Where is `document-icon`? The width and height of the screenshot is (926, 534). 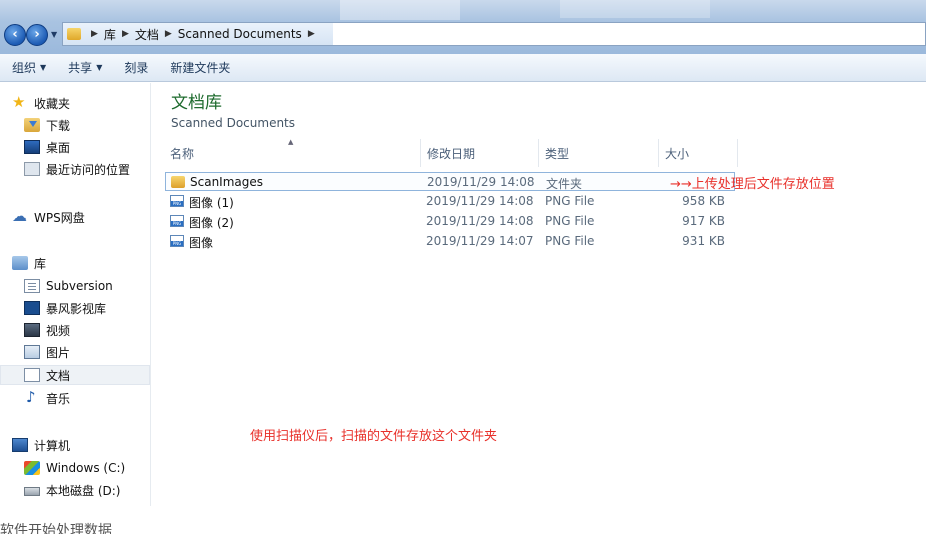
document-icon is located at coordinates (32, 286).